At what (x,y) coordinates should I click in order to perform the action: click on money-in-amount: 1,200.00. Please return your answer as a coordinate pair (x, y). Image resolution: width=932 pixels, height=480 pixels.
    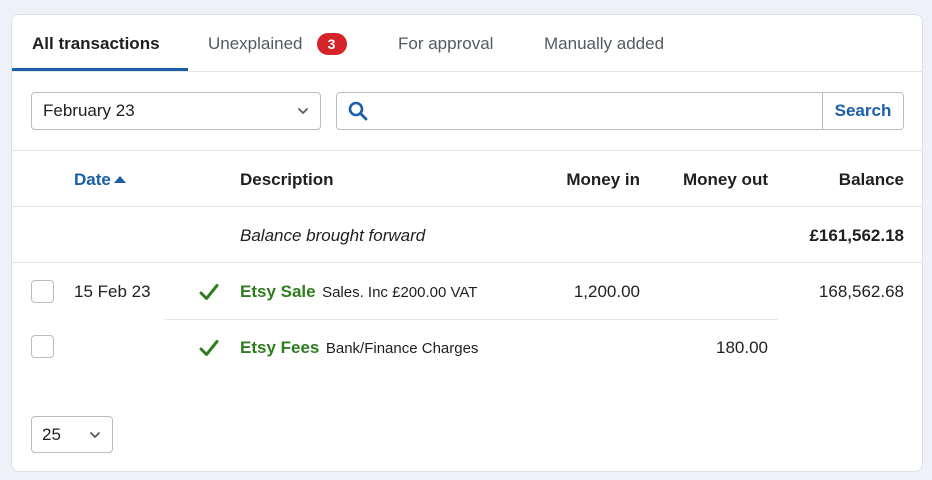
    Looking at the image, I should click on (606, 291).